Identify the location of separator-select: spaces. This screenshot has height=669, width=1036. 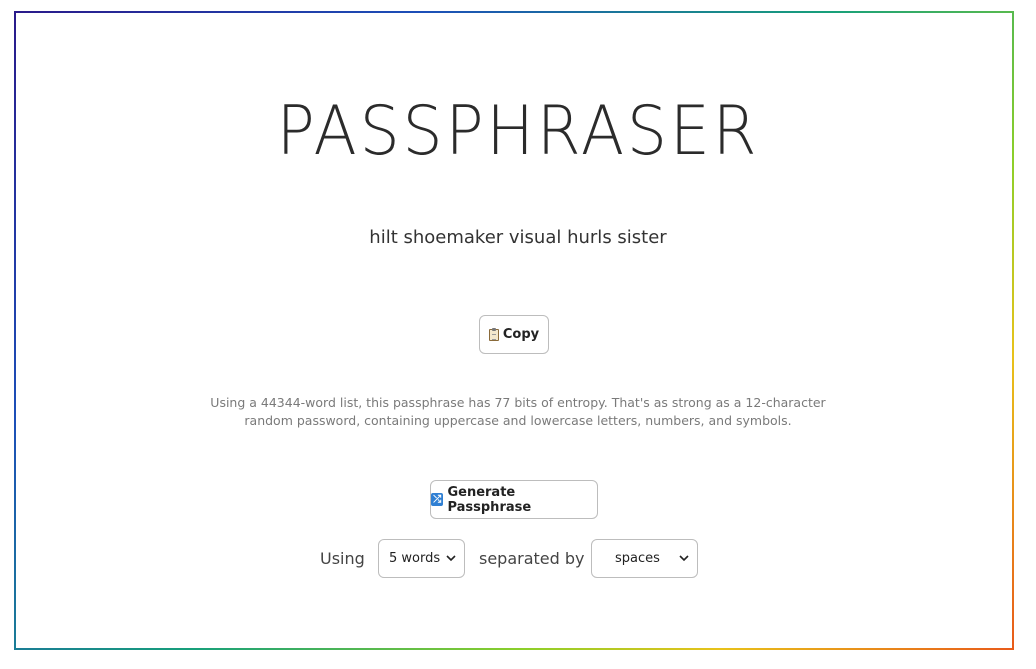
(644, 558).